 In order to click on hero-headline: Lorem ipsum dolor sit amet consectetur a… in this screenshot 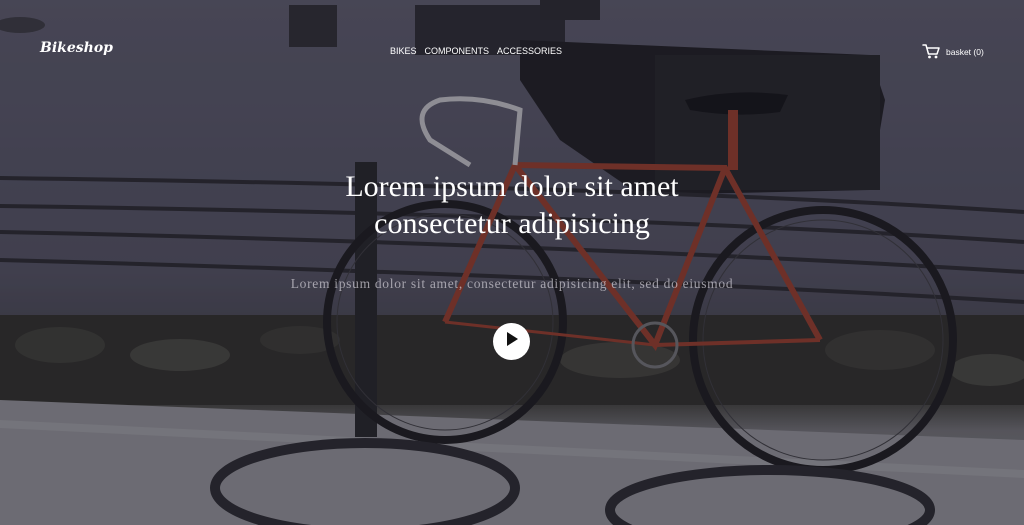, I will do `click(512, 205)`.